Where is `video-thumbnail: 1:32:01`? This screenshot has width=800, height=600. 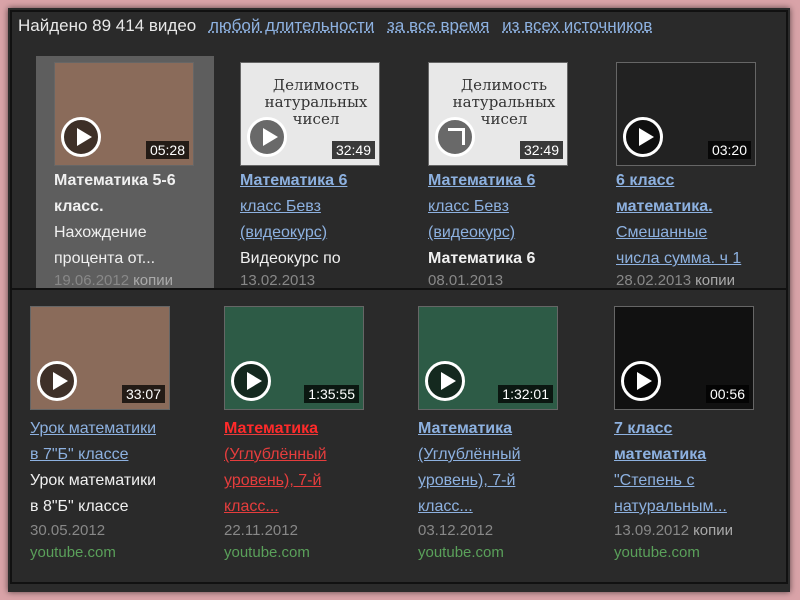 video-thumbnail: 1:32:01 is located at coordinates (488, 358).